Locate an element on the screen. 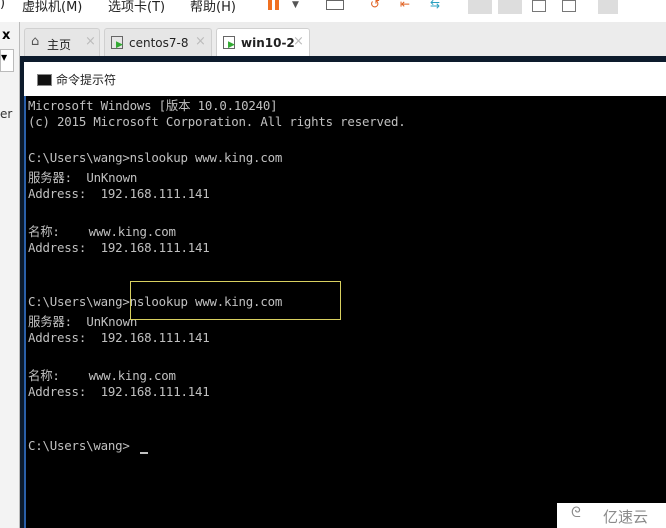  tab-label: centos7-8 is located at coordinates (159, 43).